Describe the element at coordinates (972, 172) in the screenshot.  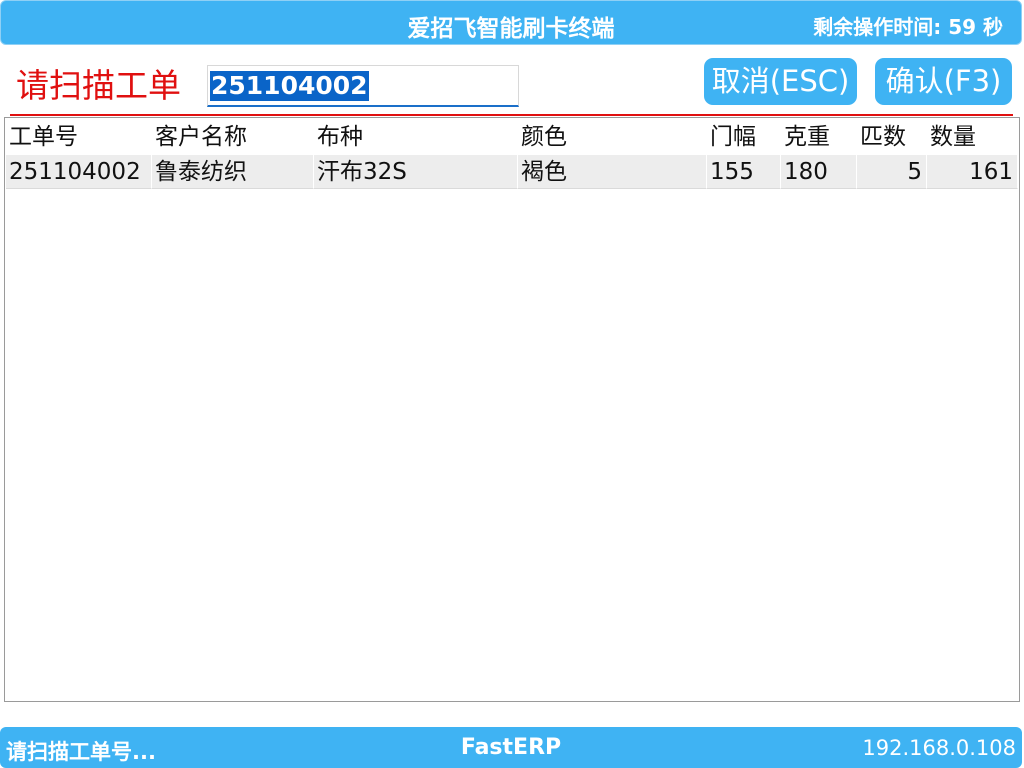
I see `cell-quantity: 161` at that location.